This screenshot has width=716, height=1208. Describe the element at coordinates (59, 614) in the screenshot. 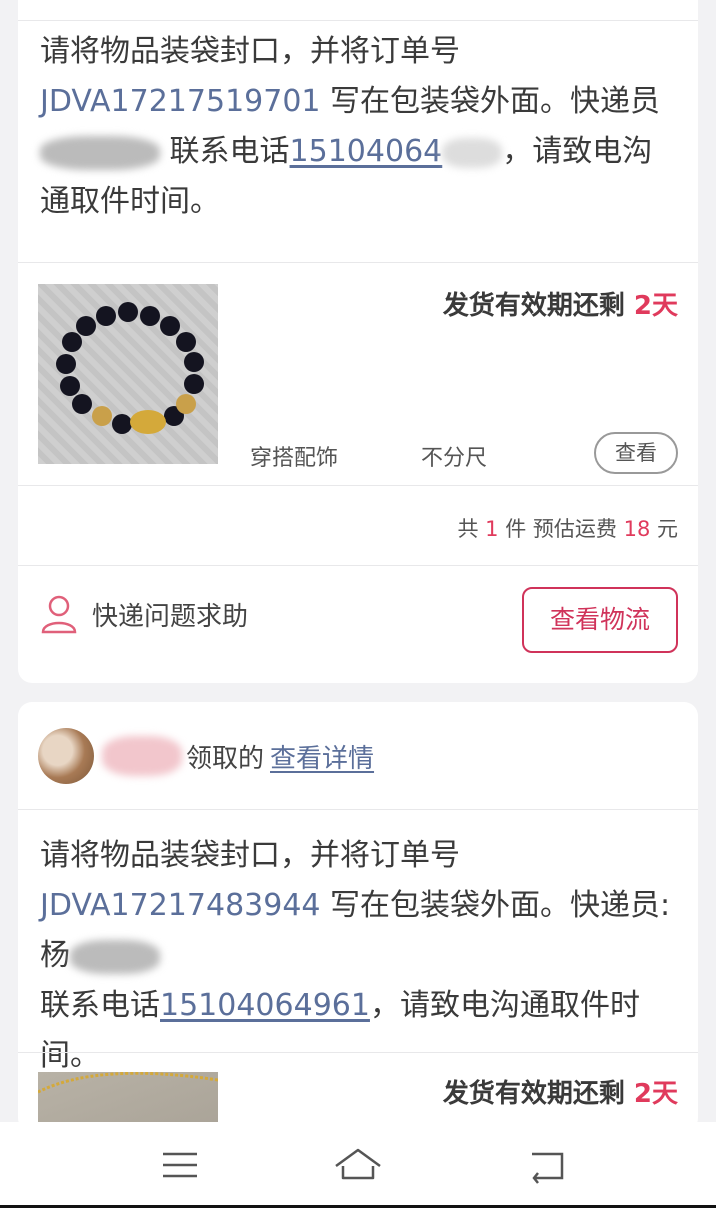

I see `user-outline-icon` at that location.